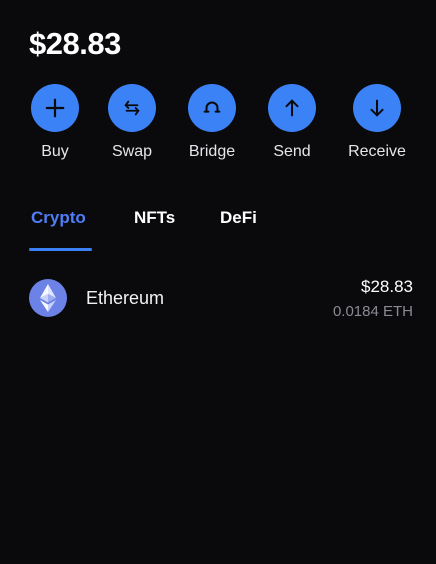  I want to click on buy-circle, so click(55, 108).